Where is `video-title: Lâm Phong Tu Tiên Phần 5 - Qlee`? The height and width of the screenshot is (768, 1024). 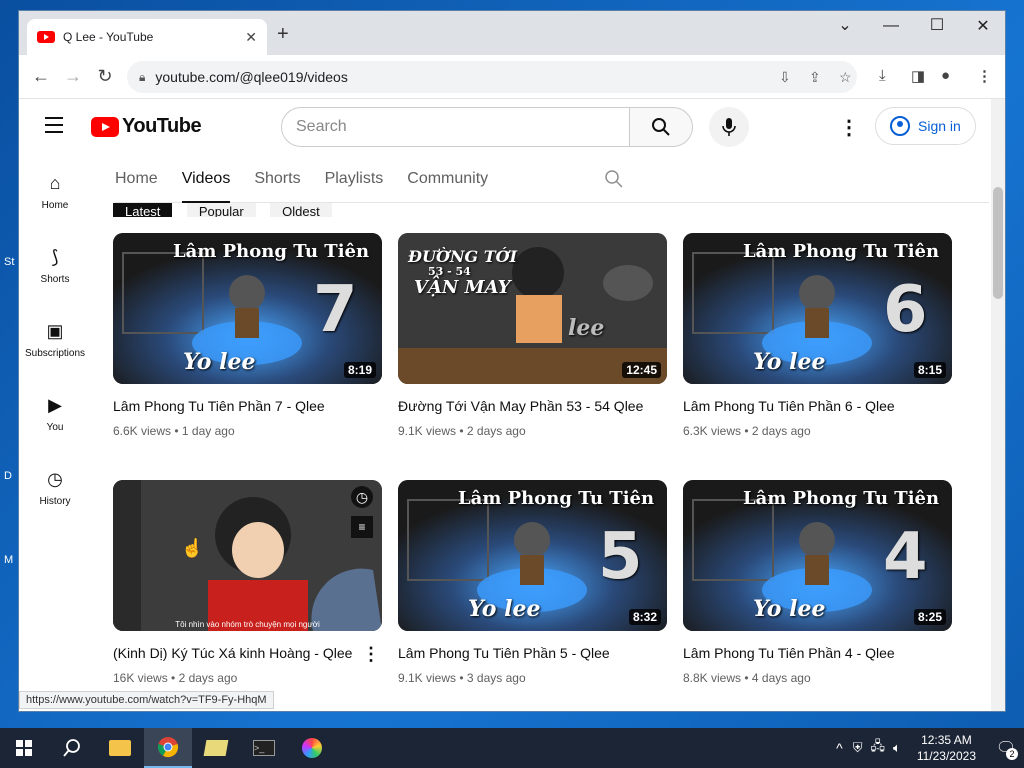
video-title: Lâm Phong Tu Tiên Phần 5 - Qlee is located at coordinates (532, 653).